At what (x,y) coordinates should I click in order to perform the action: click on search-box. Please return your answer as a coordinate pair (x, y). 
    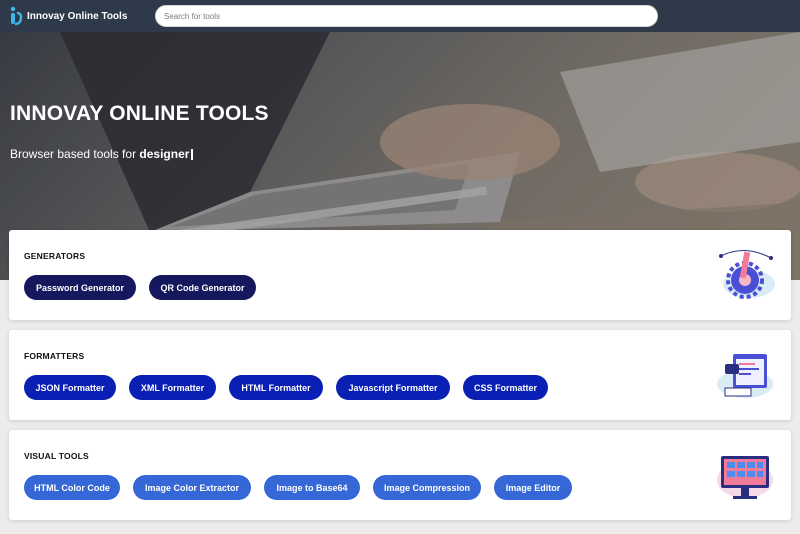
    Looking at the image, I should click on (406, 16).